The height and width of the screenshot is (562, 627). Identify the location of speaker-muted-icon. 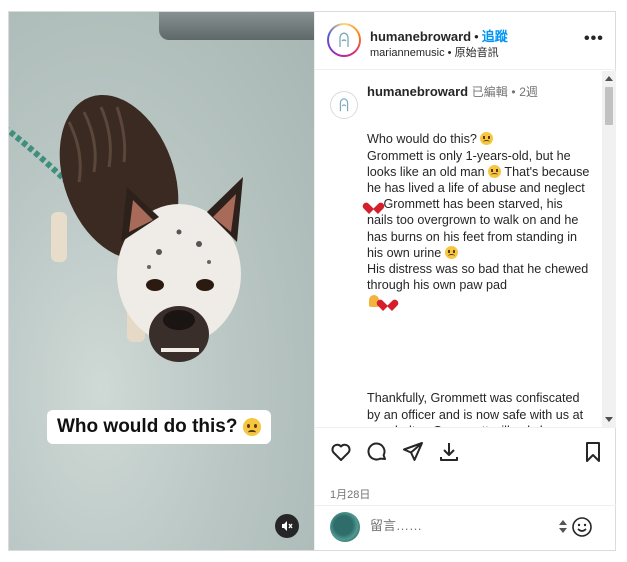
(287, 526).